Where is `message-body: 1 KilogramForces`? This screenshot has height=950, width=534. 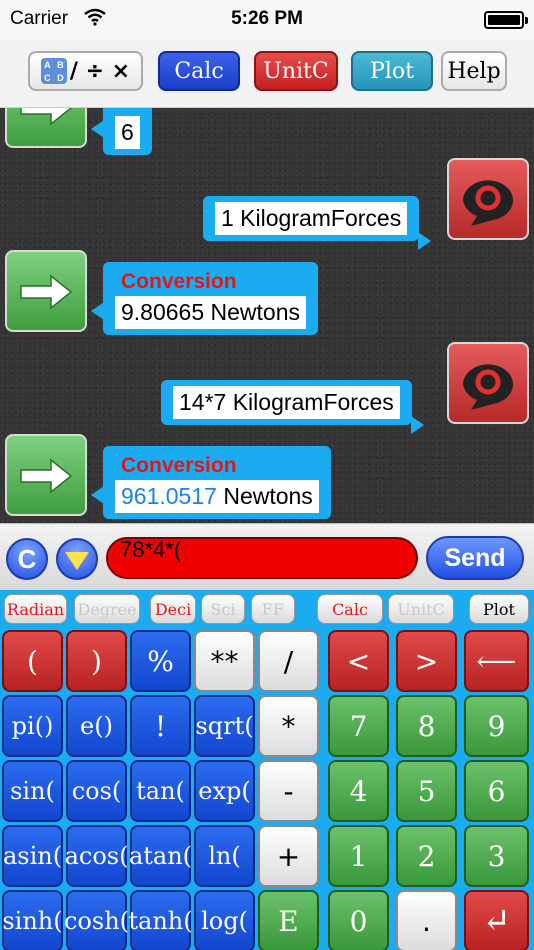 message-body: 1 KilogramForces is located at coordinates (311, 218).